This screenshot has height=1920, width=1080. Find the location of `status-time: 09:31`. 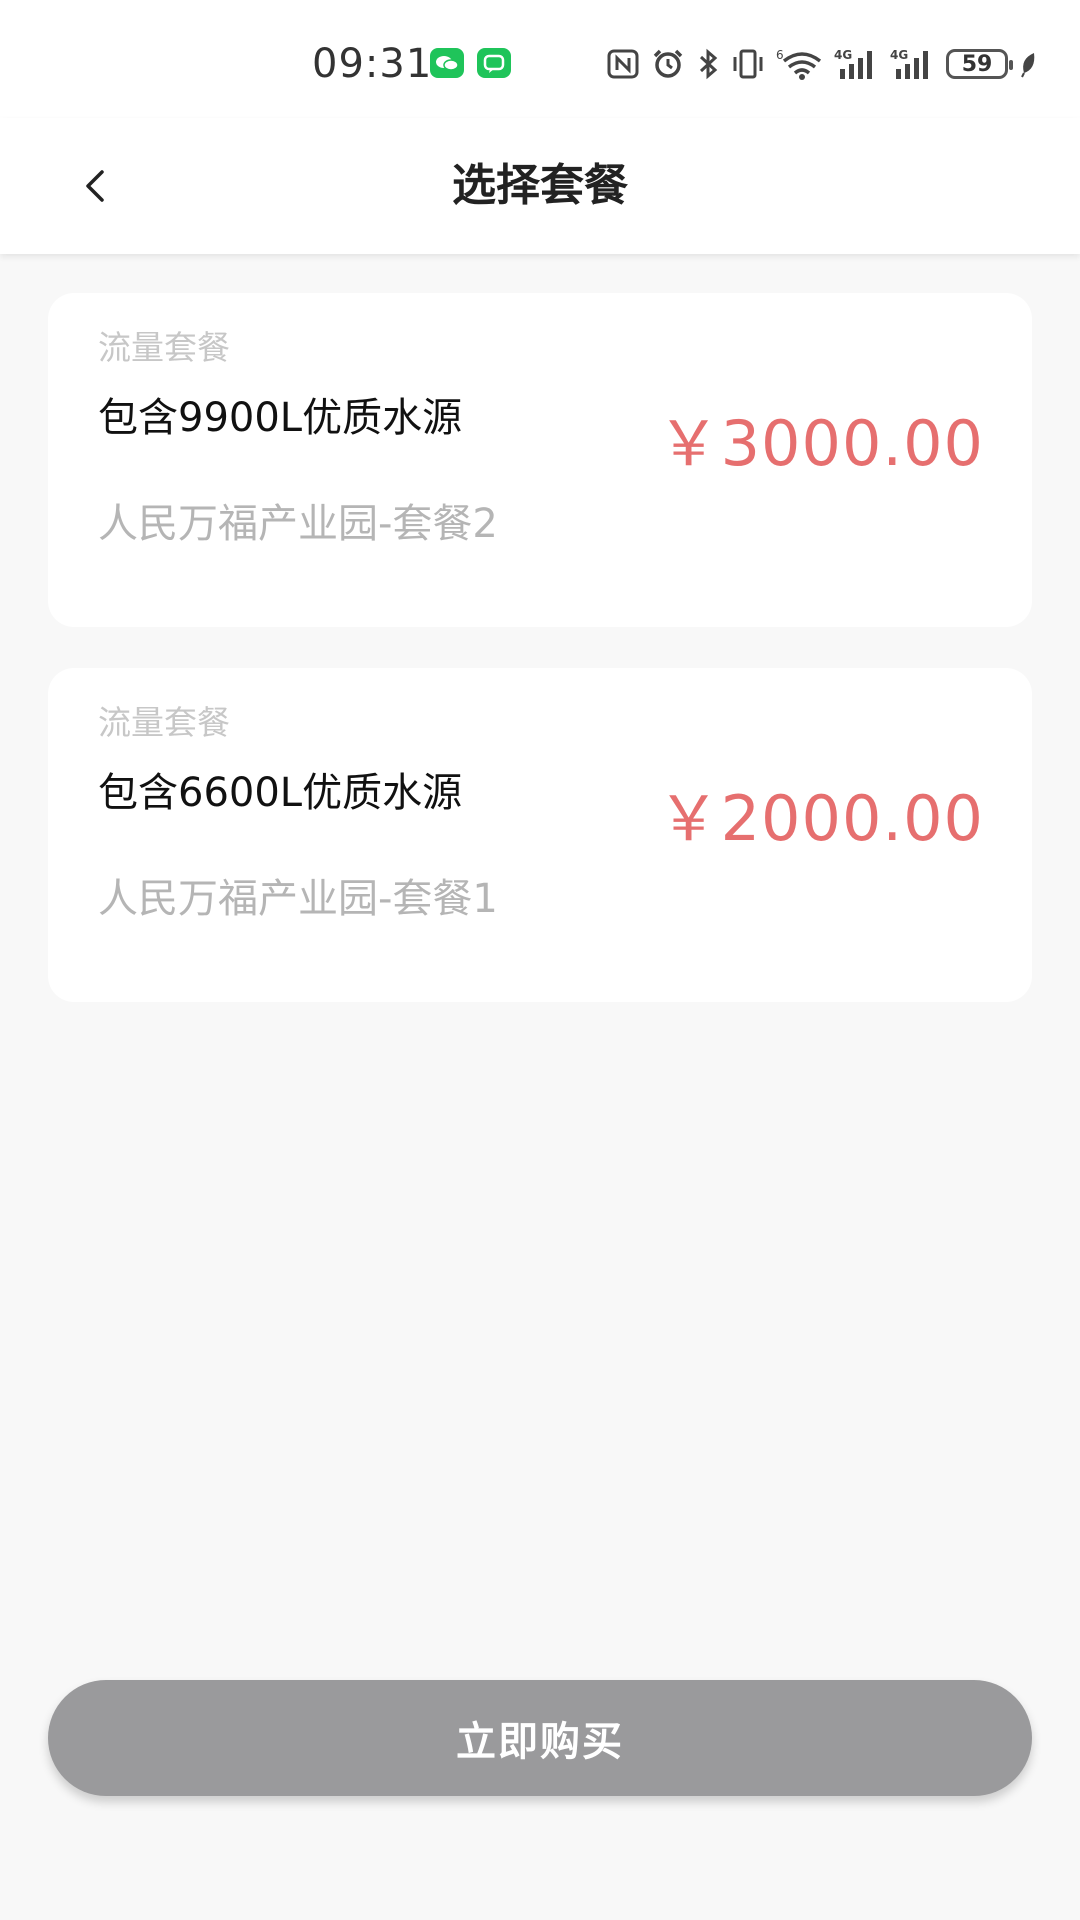

status-time: 09:31 is located at coordinates (372, 64).